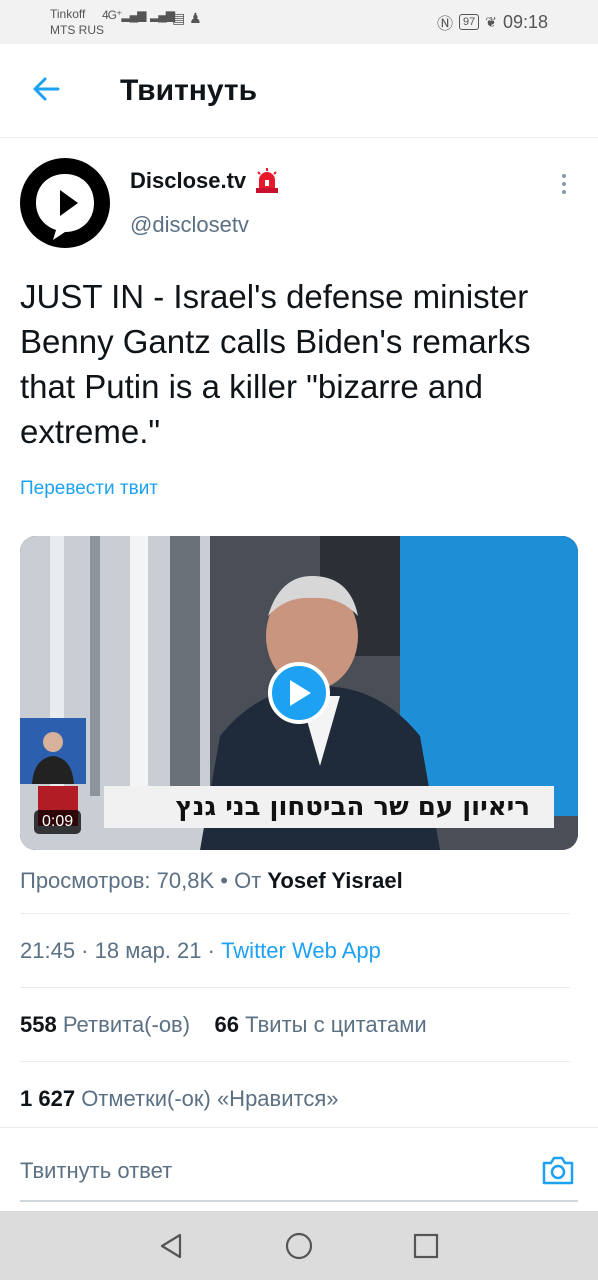 This screenshot has height=1280, width=598. What do you see at coordinates (148, 950) in the screenshot?
I see `tweet-date: 18 мар. 21` at bounding box center [148, 950].